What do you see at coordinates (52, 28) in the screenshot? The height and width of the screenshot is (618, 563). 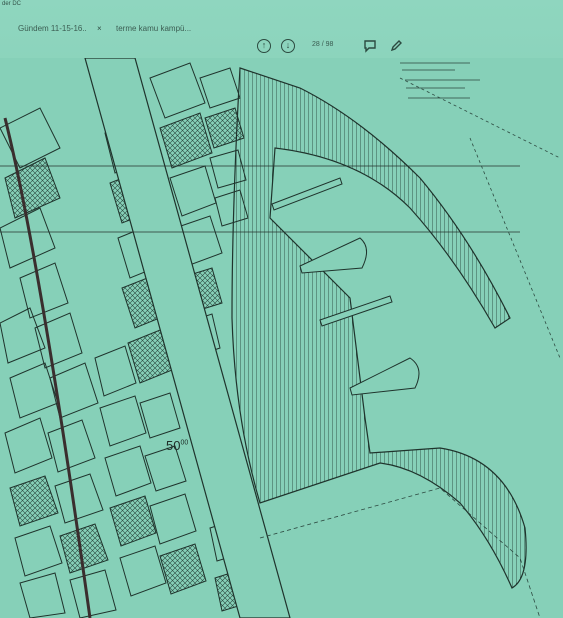 I see `tab-label: Gündem 11-15-16..` at bounding box center [52, 28].